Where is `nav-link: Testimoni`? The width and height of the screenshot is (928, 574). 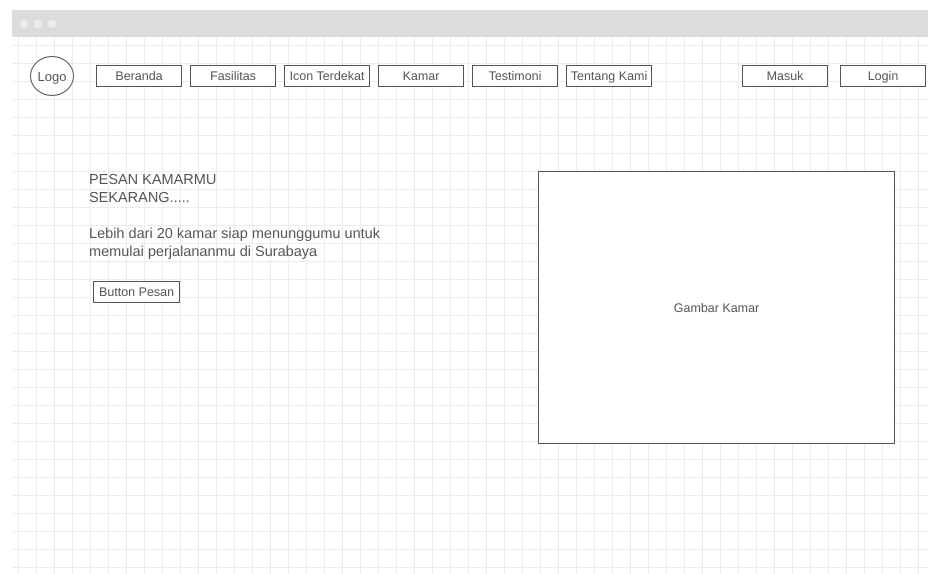
nav-link: Testimoni is located at coordinates (515, 76).